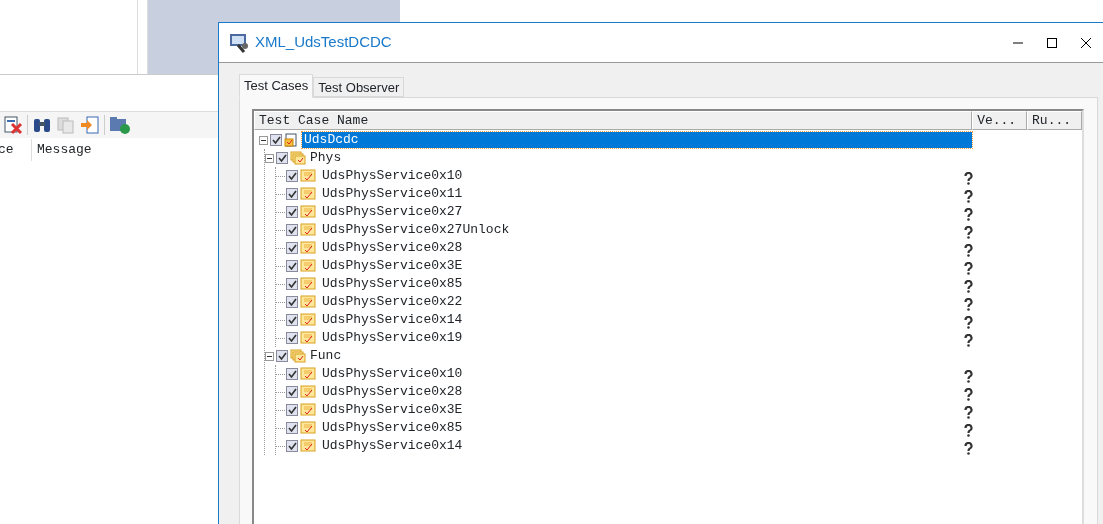 This screenshot has width=1103, height=524. What do you see at coordinates (392, 212) in the screenshot?
I see `tree-item: UdsPhysService0x27` at bounding box center [392, 212].